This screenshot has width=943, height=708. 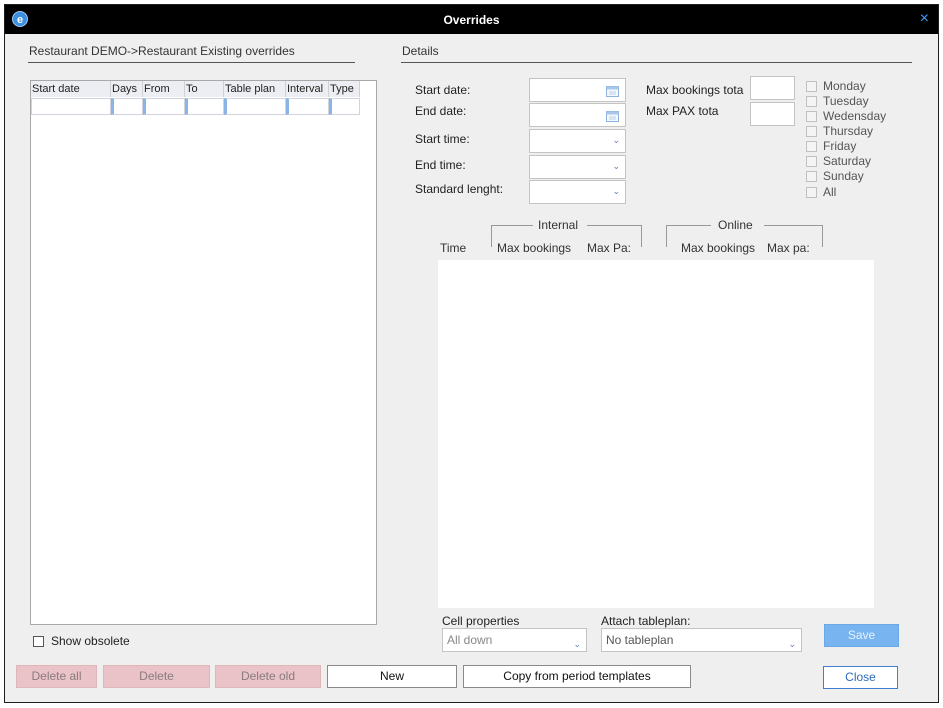 I want to click on column-header-to: To, so click(x=204, y=89).